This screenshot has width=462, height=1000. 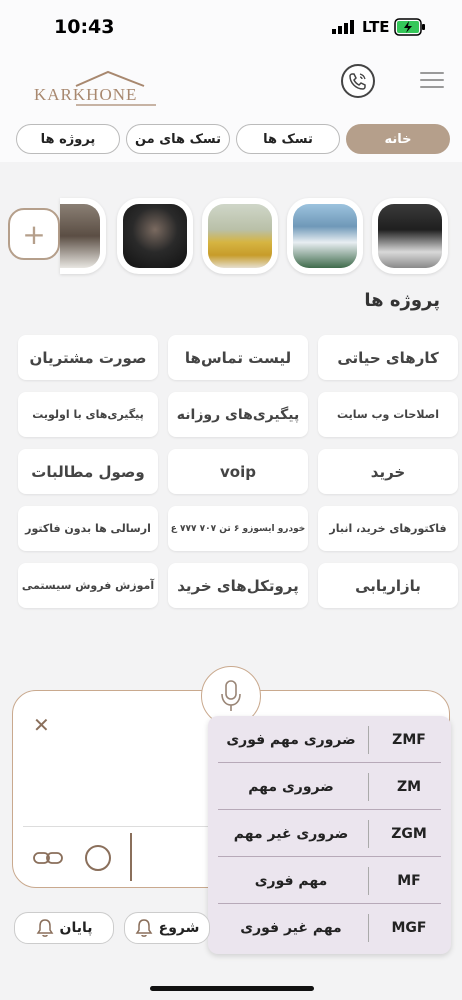 I want to click on priority-option-zm: ضروری مهم ZM, so click(x=329, y=786).